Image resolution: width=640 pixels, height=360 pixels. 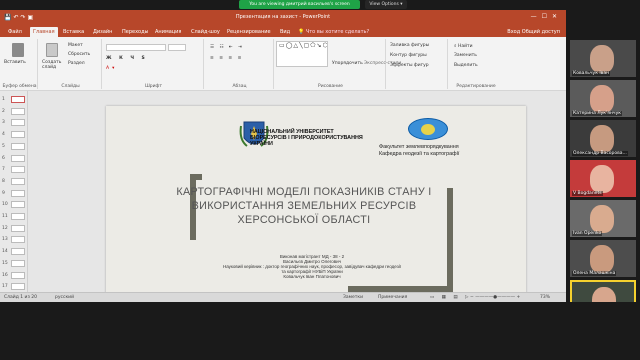 What do you see at coordinates (240, 64) in the screenshot?
I see `group-paragraph: ☰ ☷ ⇤ ⇥ ≡ ≡ ≡ ≡ Абзац` at bounding box center [240, 64].